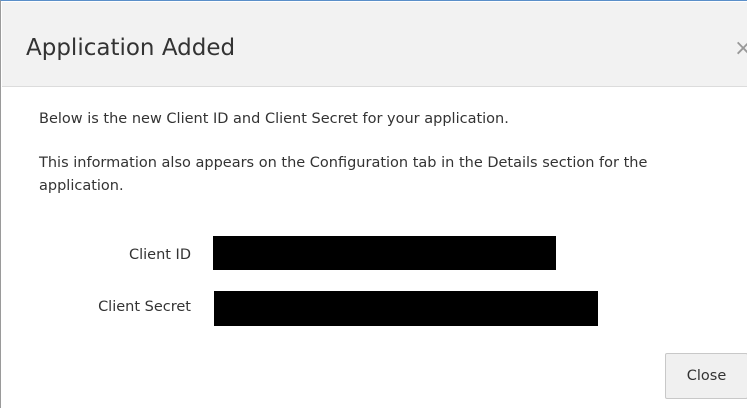  I want to click on dialog-title: Application Added, so click(131, 48).